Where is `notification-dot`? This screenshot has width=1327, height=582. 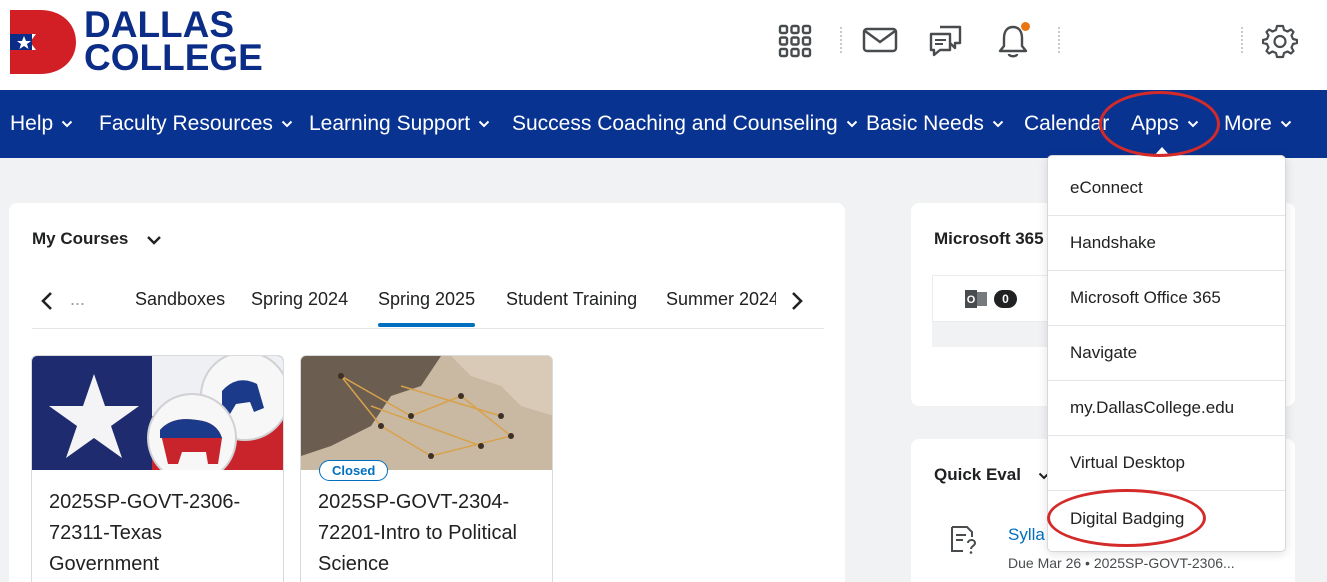 notification-dot is located at coordinates (1025, 26).